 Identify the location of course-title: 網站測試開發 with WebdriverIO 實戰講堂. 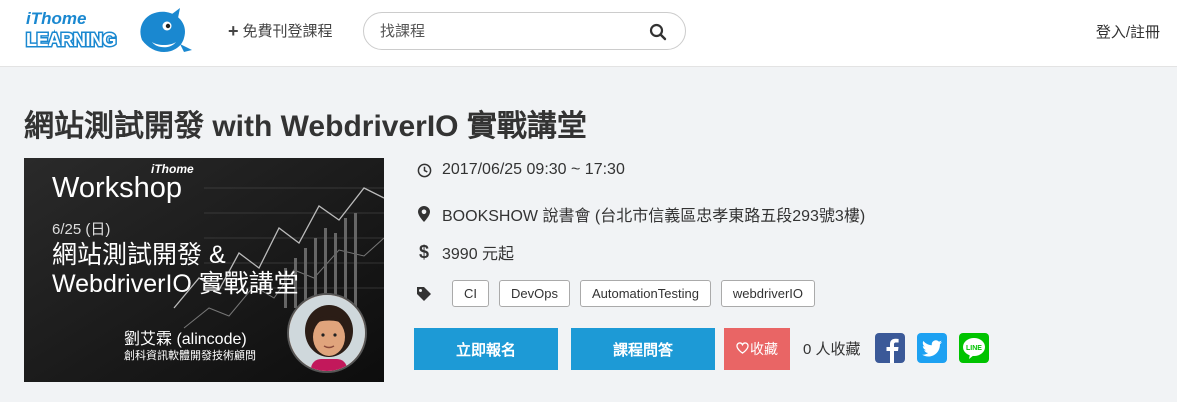
(305, 126).